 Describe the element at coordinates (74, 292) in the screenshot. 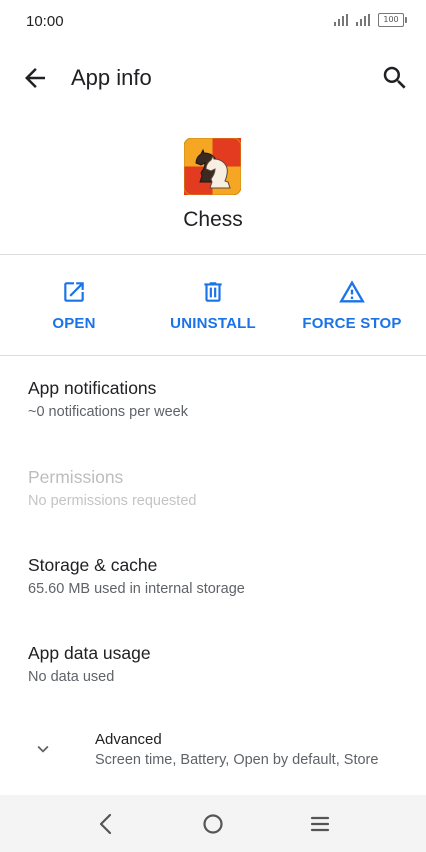

I see `open-external-icon` at that location.